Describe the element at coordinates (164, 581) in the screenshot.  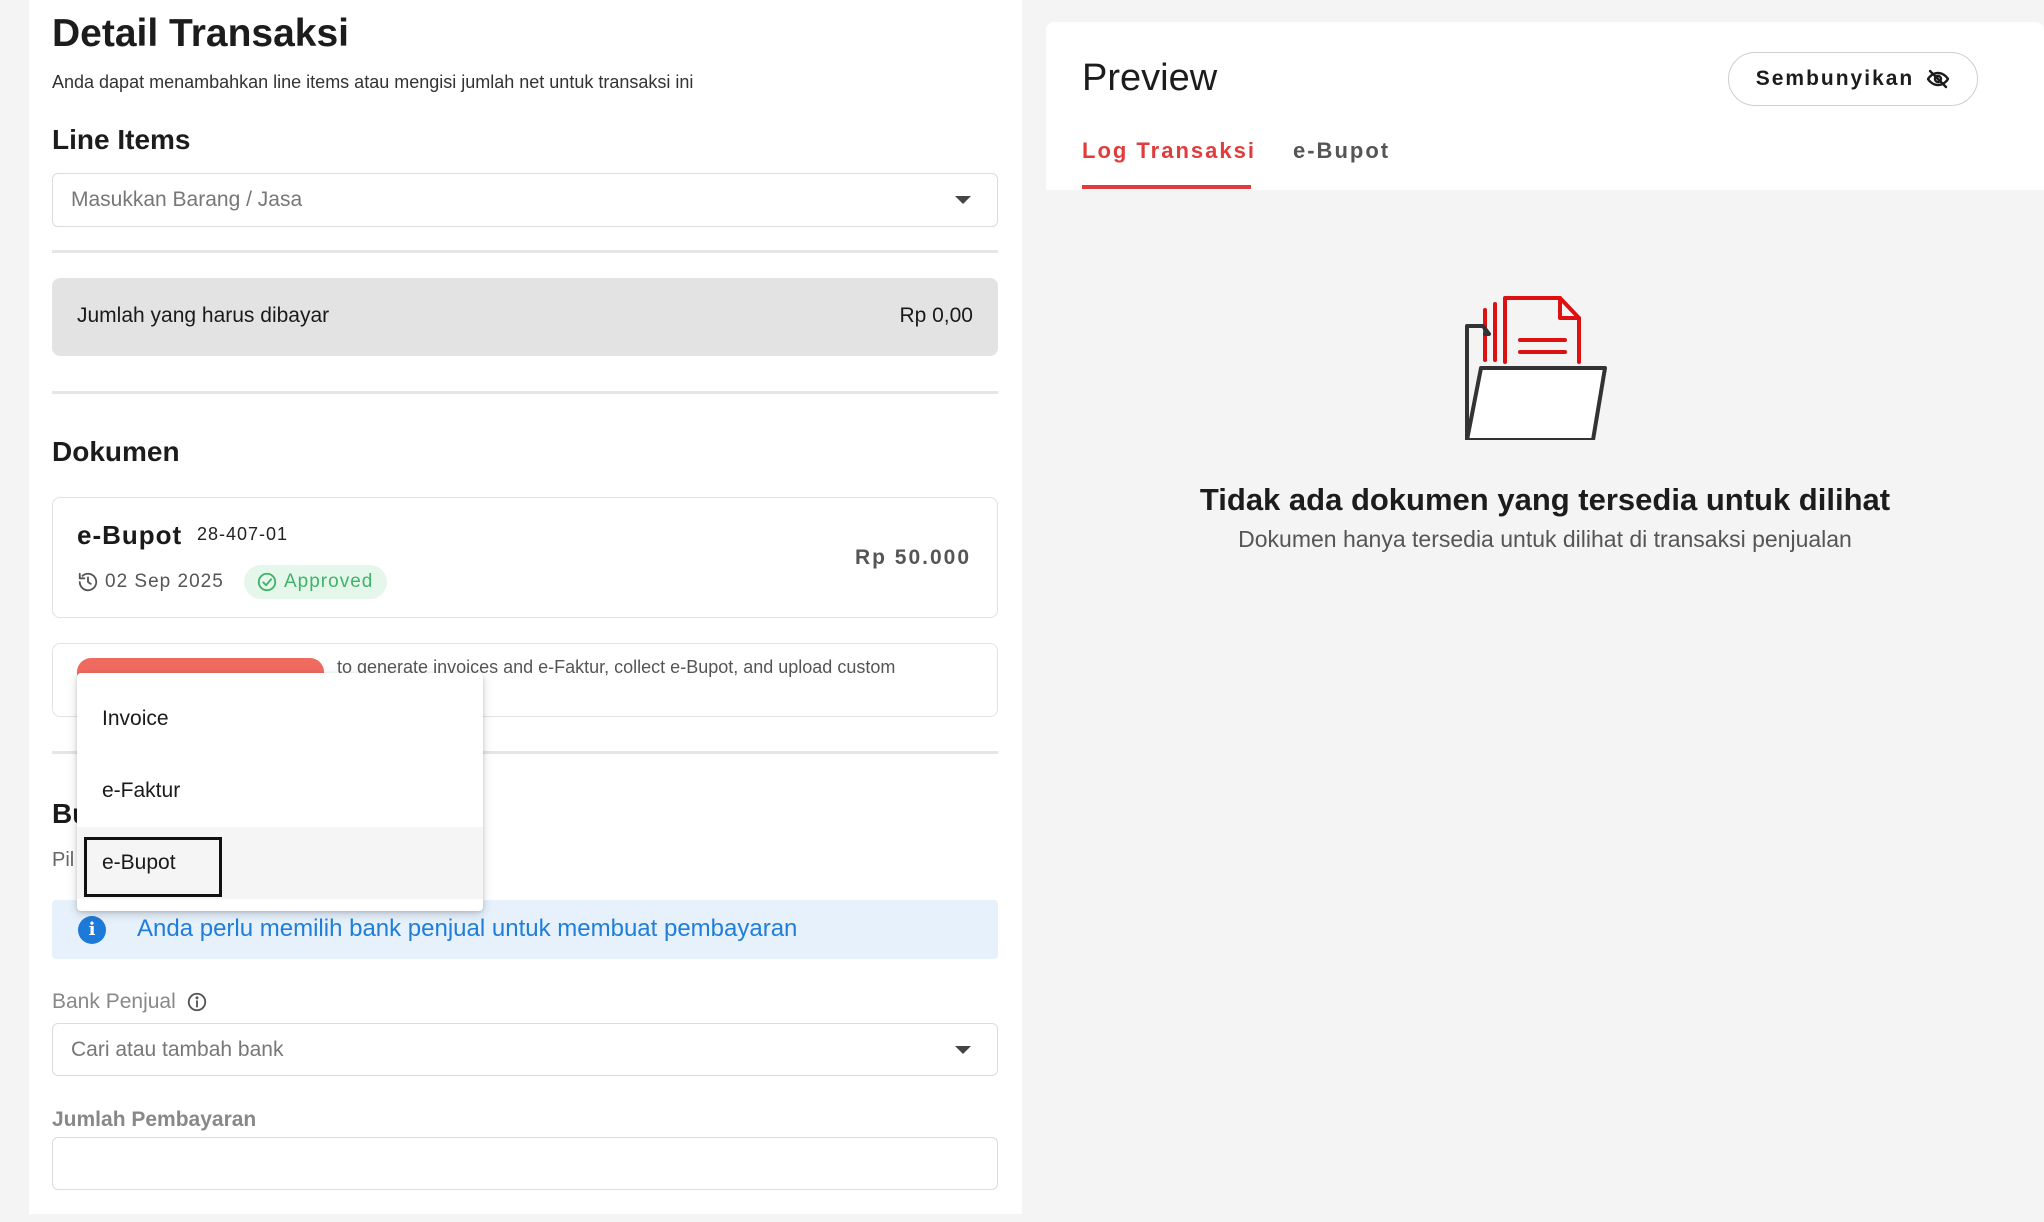
I see `document-date-text: 02 Sep 2025` at that location.